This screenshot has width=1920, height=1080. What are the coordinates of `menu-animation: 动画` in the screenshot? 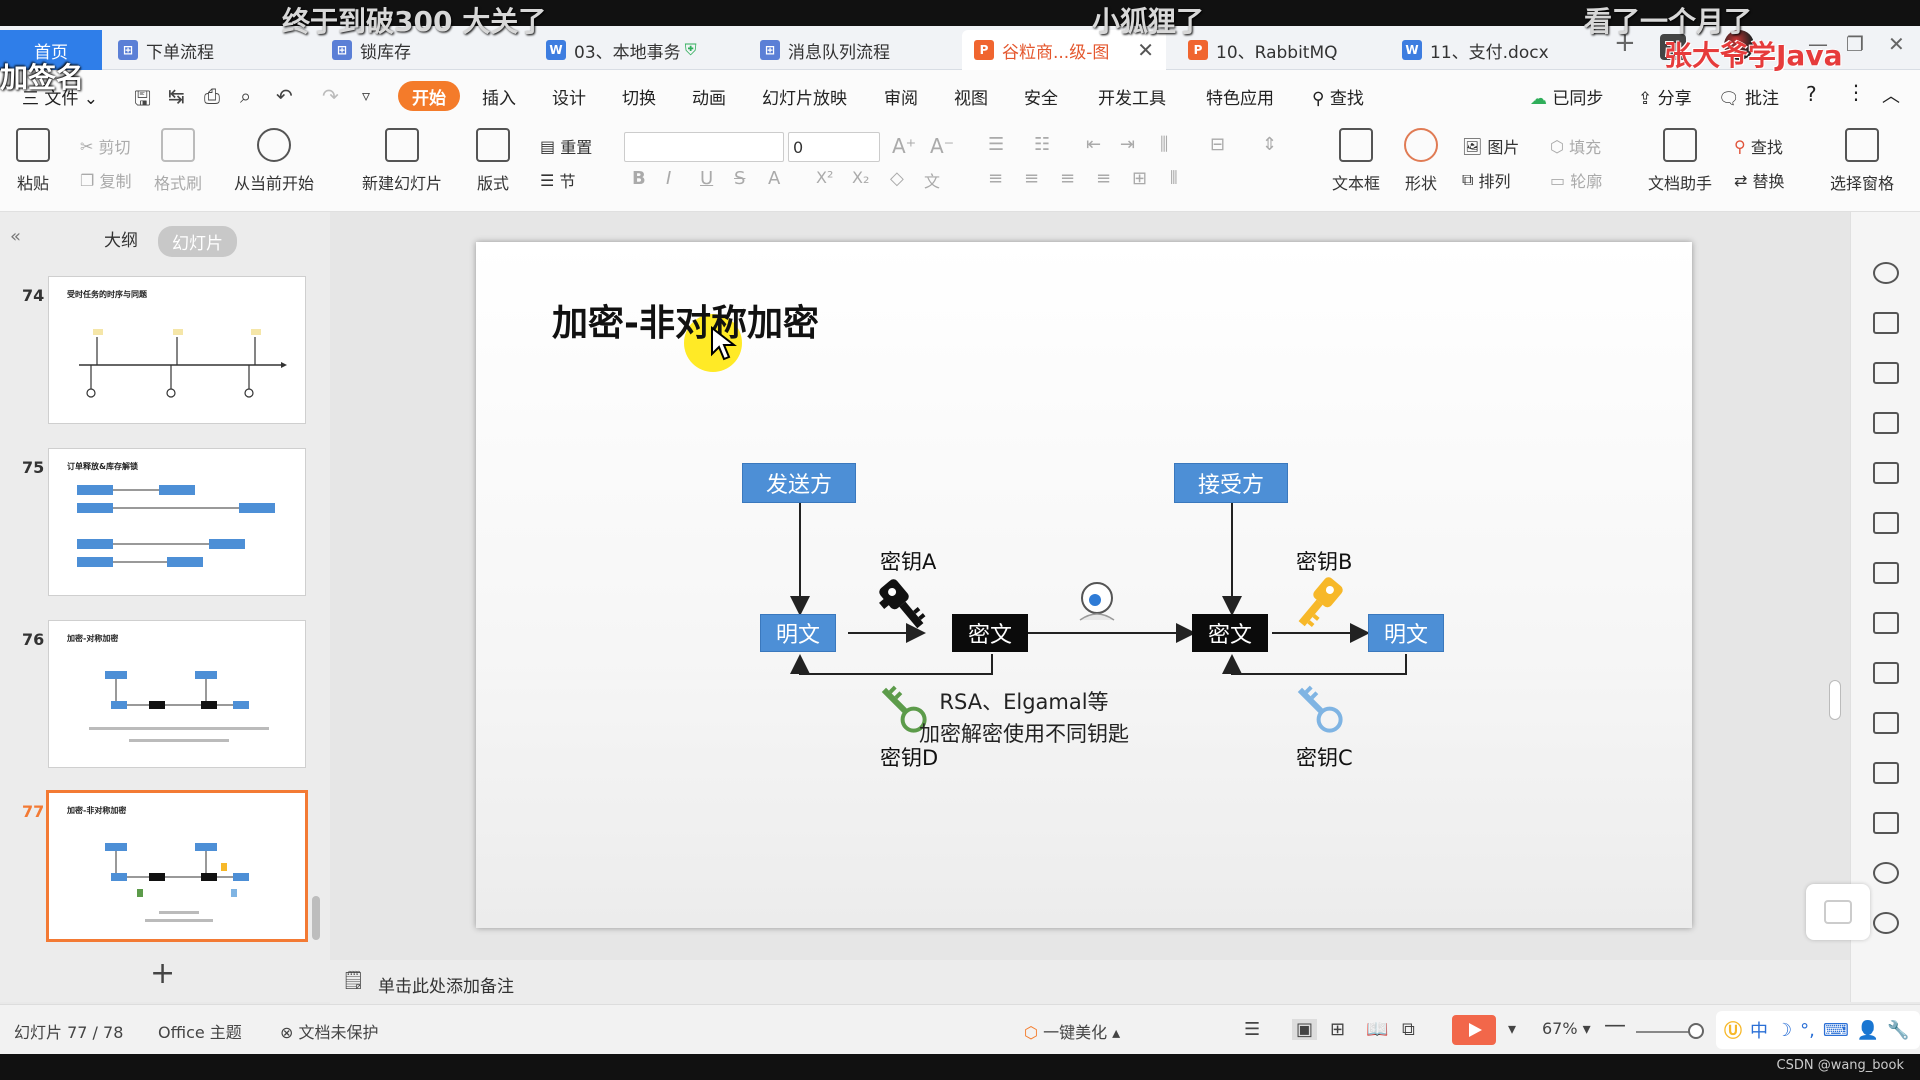 It's located at (709, 96).